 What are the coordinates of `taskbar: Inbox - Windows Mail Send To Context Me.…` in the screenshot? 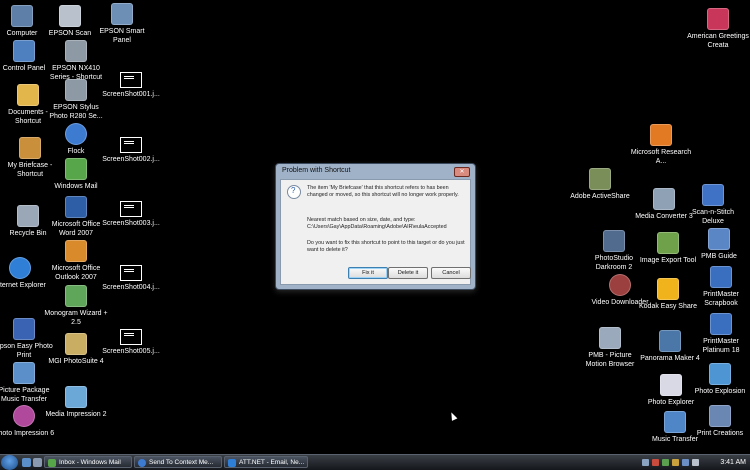 It's located at (375, 462).